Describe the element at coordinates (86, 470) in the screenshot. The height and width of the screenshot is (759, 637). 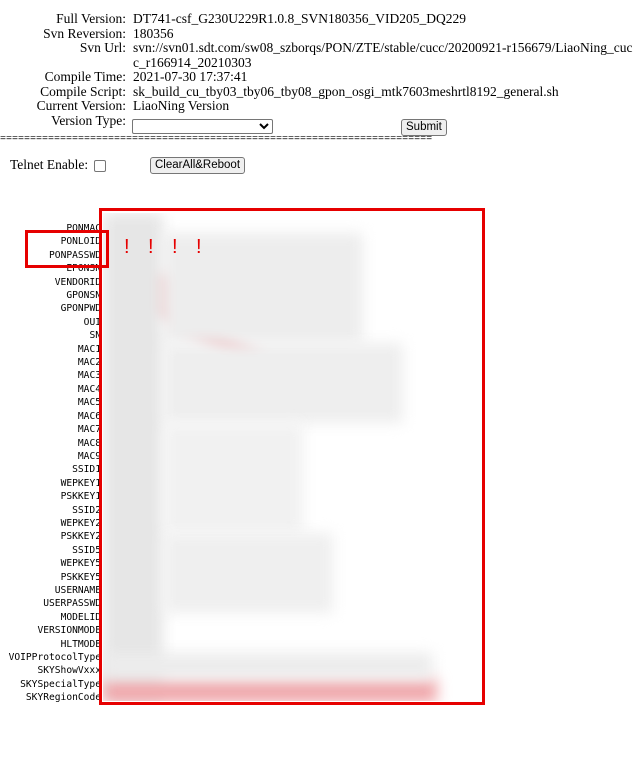
I see `param-label: SSID1` at that location.